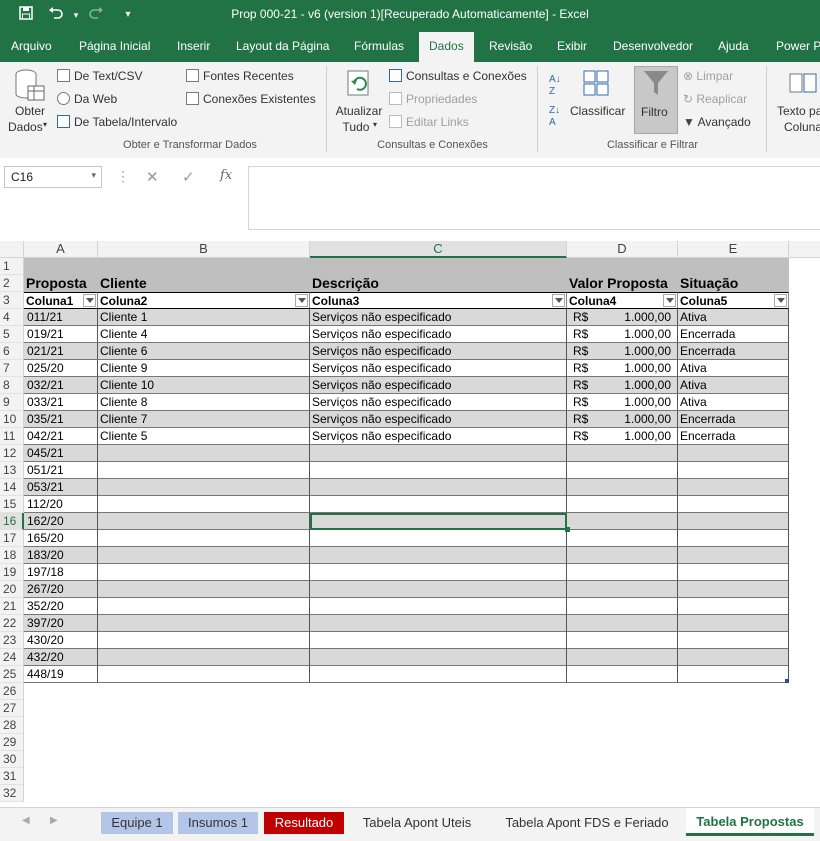 The image size is (820, 841). Describe the element at coordinates (61, 487) in the screenshot. I see `table-cell: 053/21` at that location.